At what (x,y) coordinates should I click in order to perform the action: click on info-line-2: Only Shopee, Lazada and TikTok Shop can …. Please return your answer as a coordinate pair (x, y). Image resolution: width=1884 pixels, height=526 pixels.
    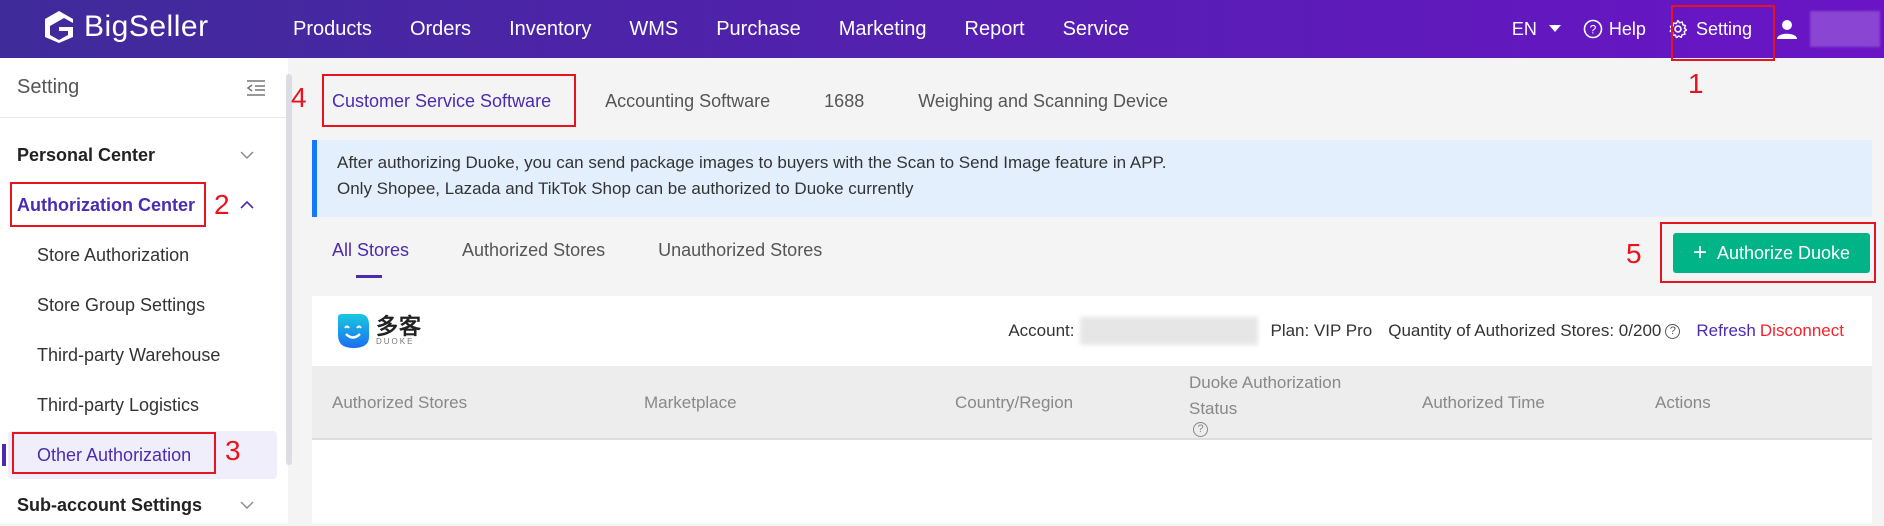
    Looking at the image, I should click on (625, 188).